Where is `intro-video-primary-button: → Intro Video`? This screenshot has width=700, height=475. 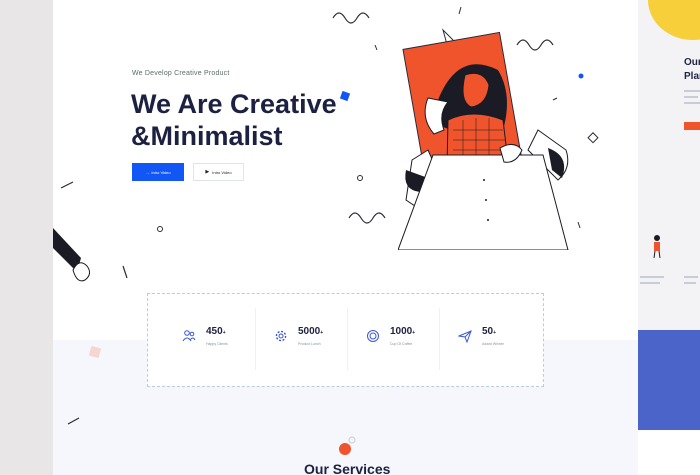 intro-video-primary-button: → Intro Video is located at coordinates (158, 172).